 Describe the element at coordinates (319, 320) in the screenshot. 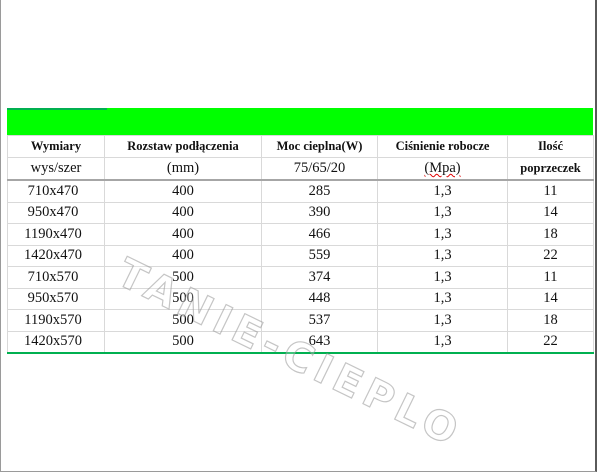

I see `cell-heat-output: 537` at that location.